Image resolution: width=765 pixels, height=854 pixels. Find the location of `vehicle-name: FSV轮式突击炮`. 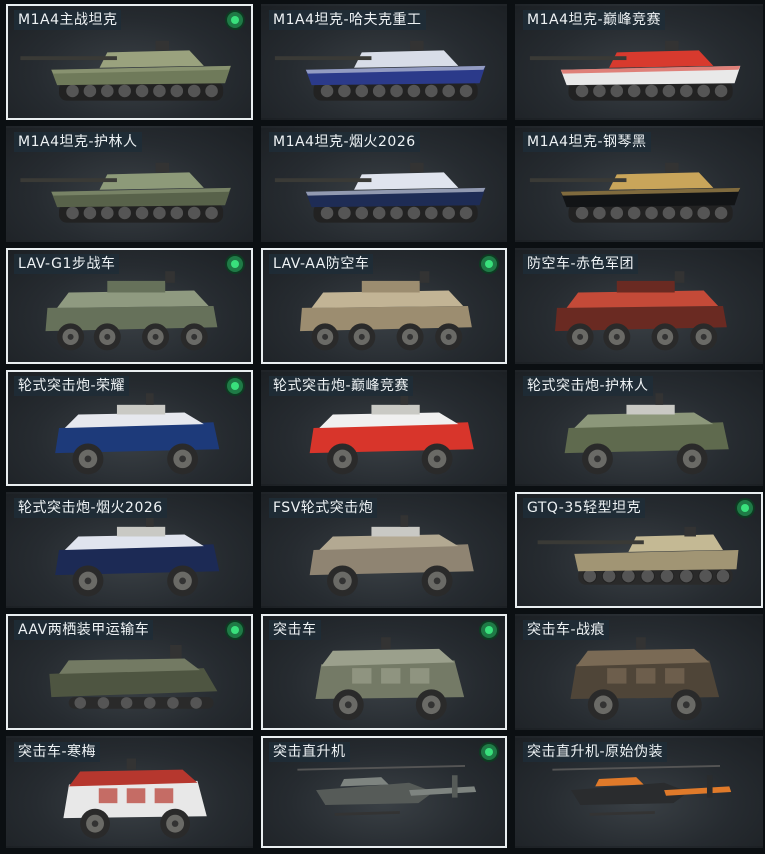

vehicle-name: FSV轮式突击炮 is located at coordinates (323, 508).